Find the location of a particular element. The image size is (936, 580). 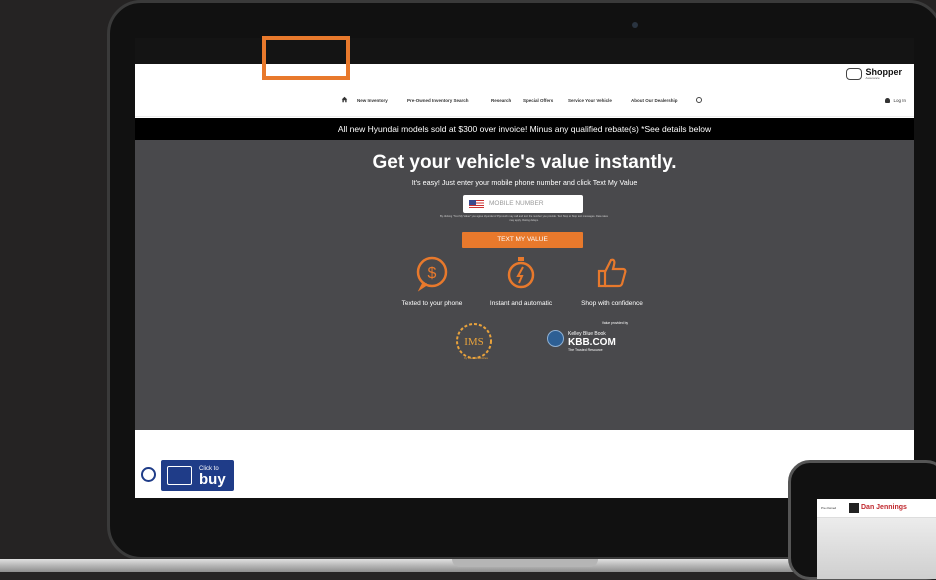

browser-topbar is located at coordinates (524, 51).